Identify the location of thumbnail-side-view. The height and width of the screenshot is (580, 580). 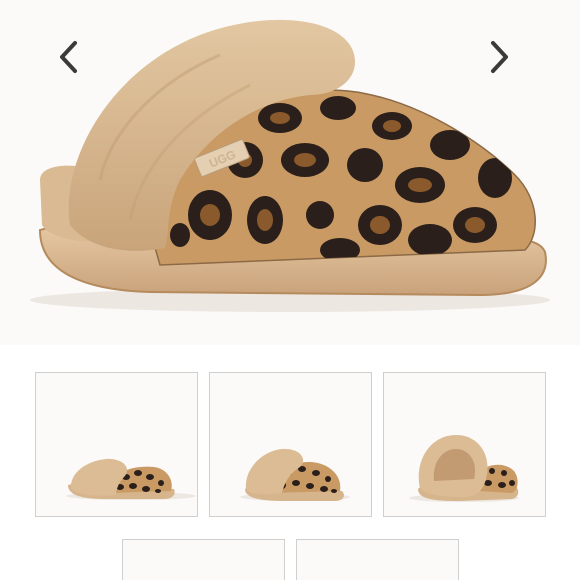
(116, 444).